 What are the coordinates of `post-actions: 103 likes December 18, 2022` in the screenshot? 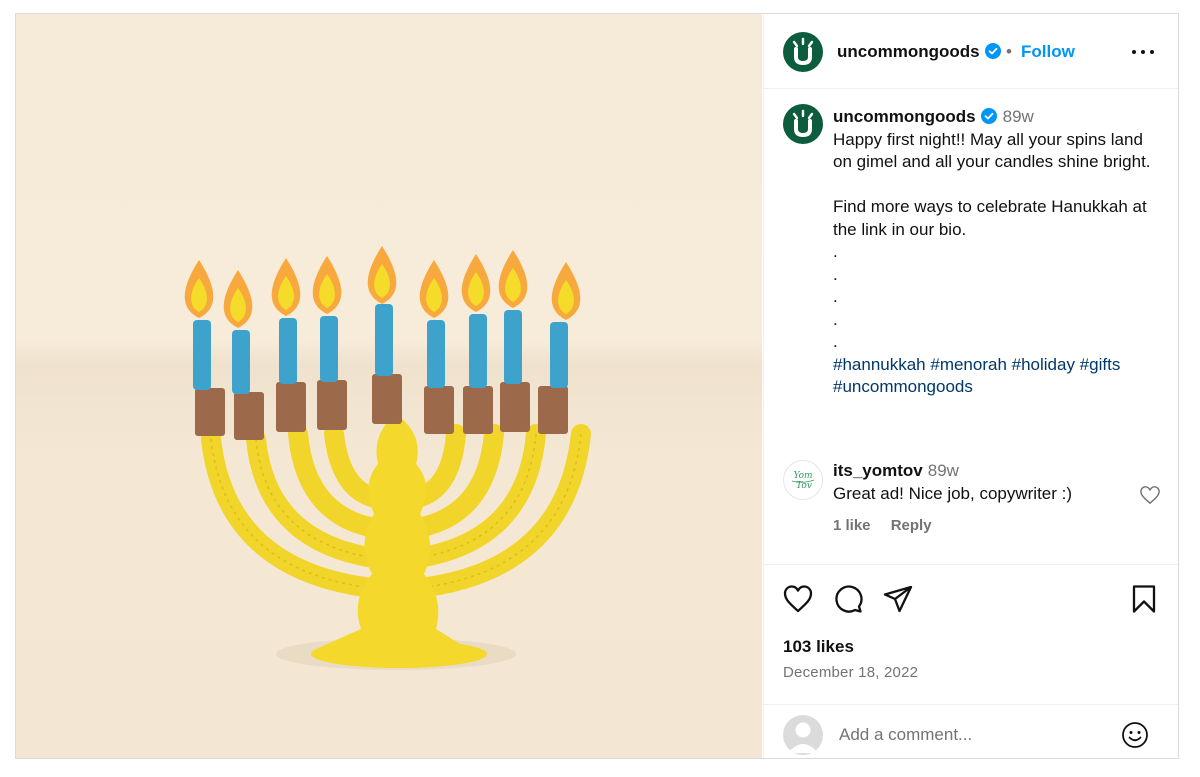 It's located at (971, 634).